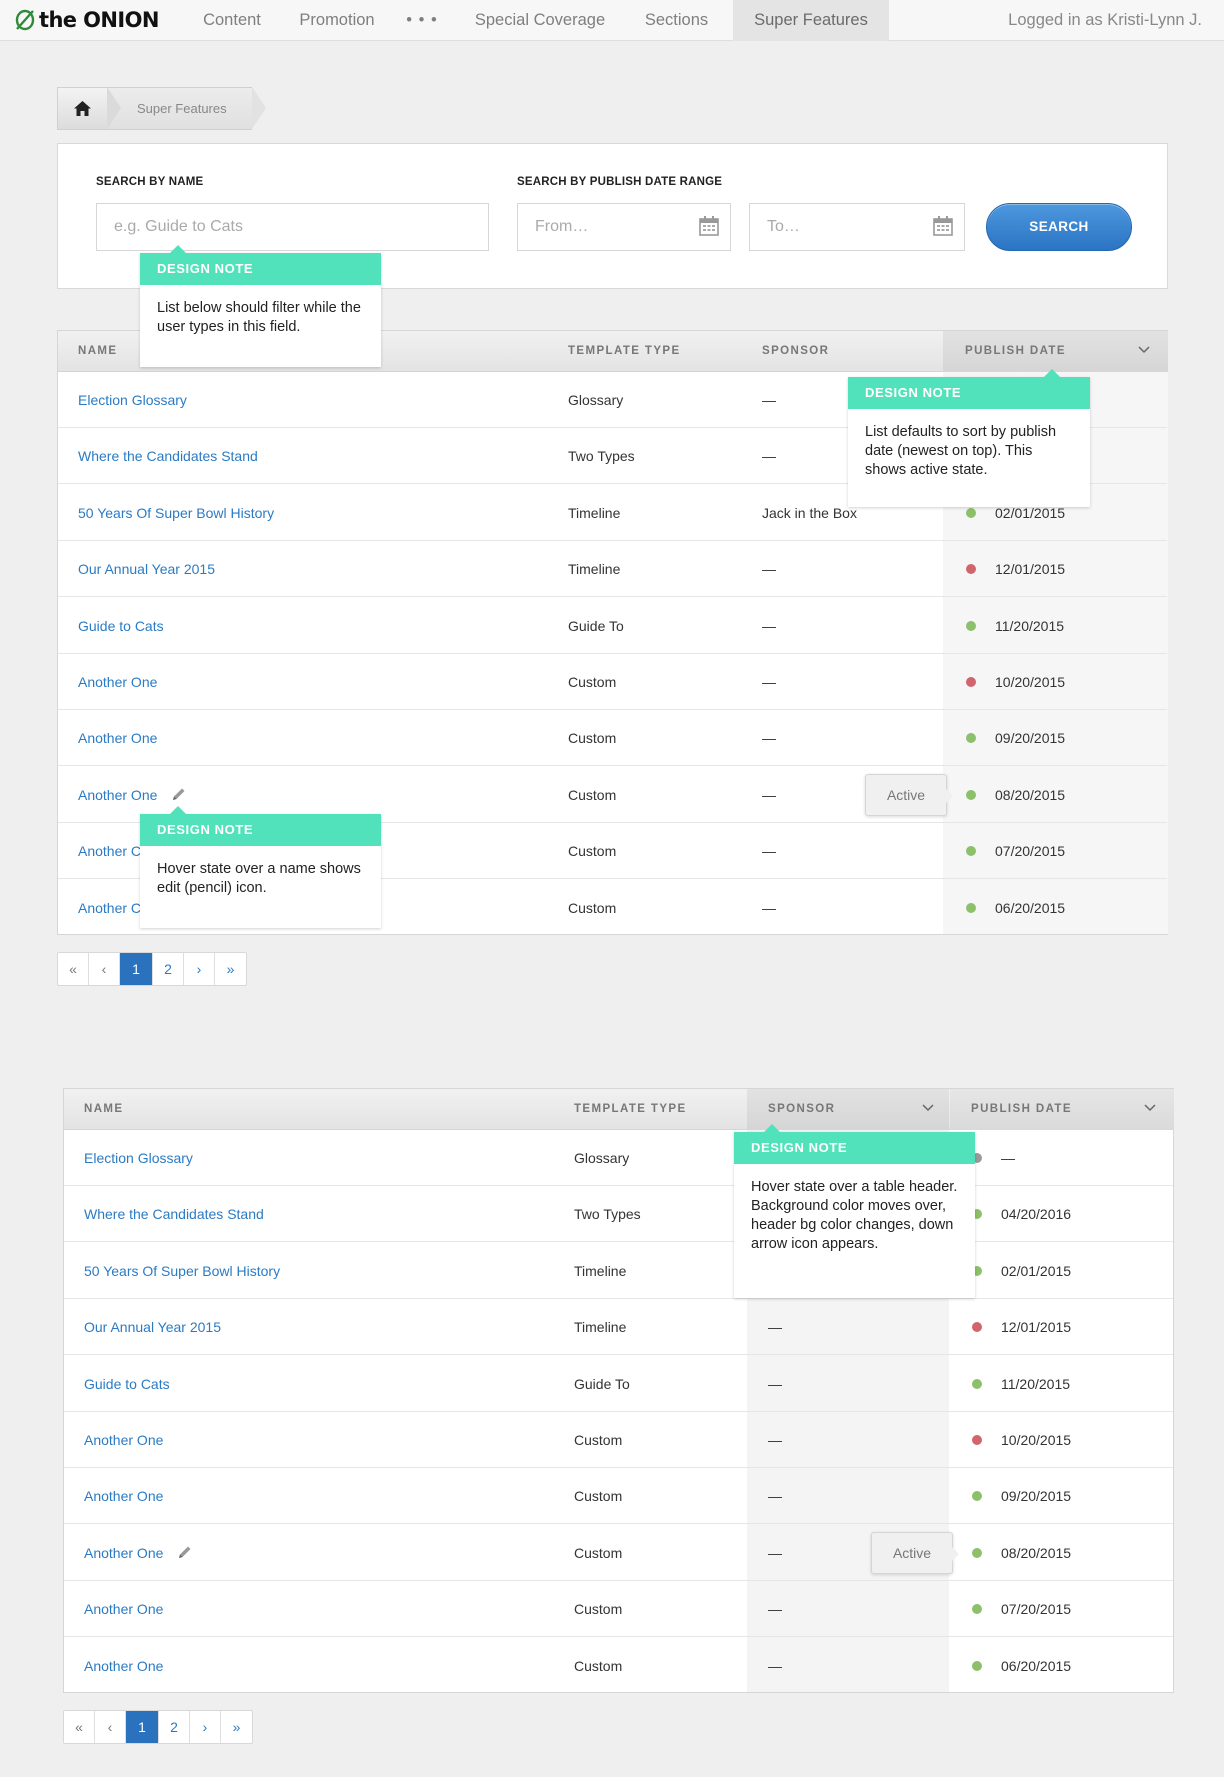  Describe the element at coordinates (182, 108) in the screenshot. I see `breadcrumb-current: Super Features` at that location.